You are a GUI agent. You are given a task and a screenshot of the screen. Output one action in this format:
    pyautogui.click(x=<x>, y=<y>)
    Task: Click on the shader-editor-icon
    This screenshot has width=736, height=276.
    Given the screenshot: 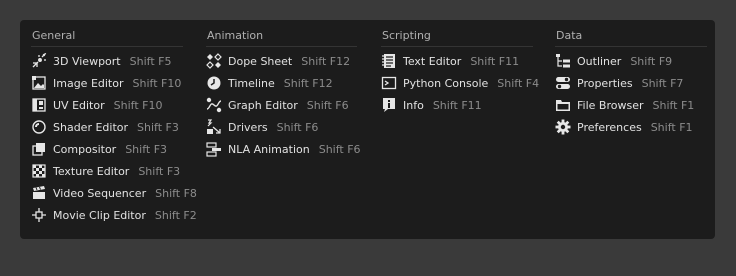 What is the action you would take?
    pyautogui.click(x=39, y=127)
    